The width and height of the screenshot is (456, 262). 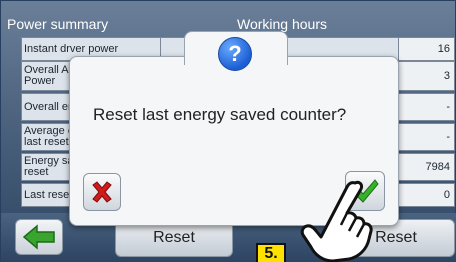 What do you see at coordinates (446, 76) in the screenshot?
I see `row-value: 3` at bounding box center [446, 76].